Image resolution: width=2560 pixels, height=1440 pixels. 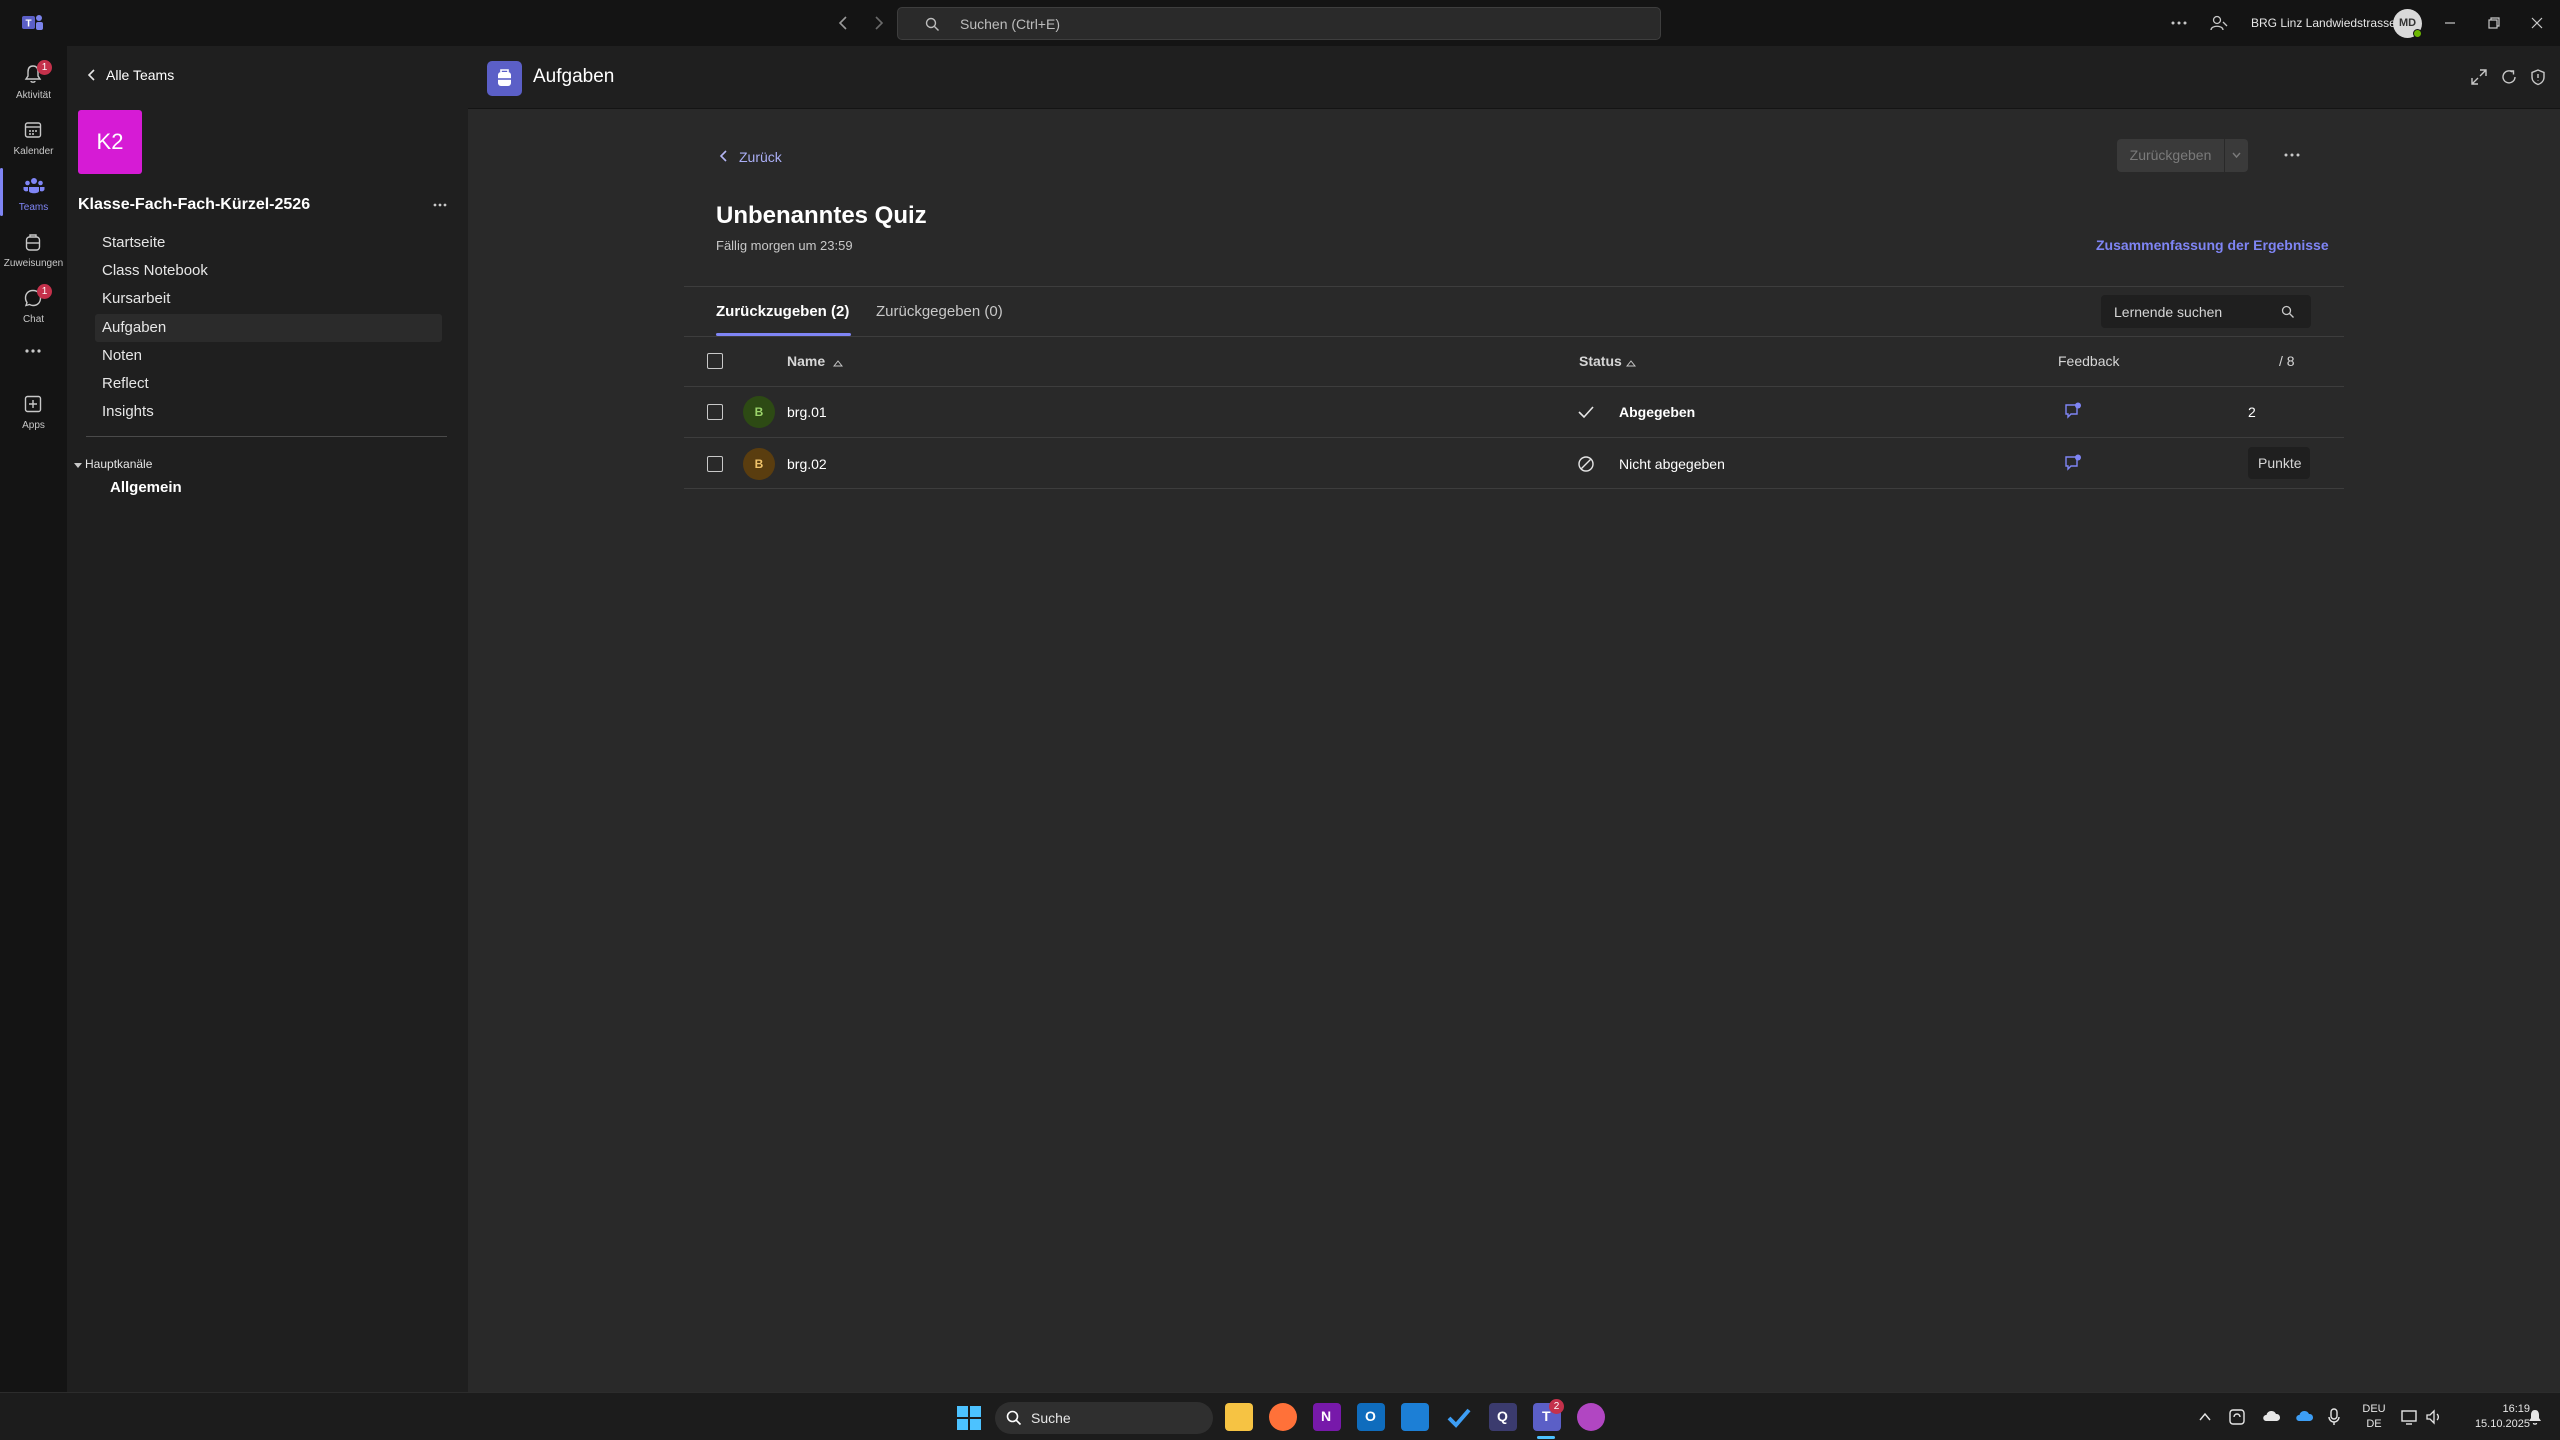 What do you see at coordinates (2304, 1416) in the screenshot?
I see `onedrive-icon` at bounding box center [2304, 1416].